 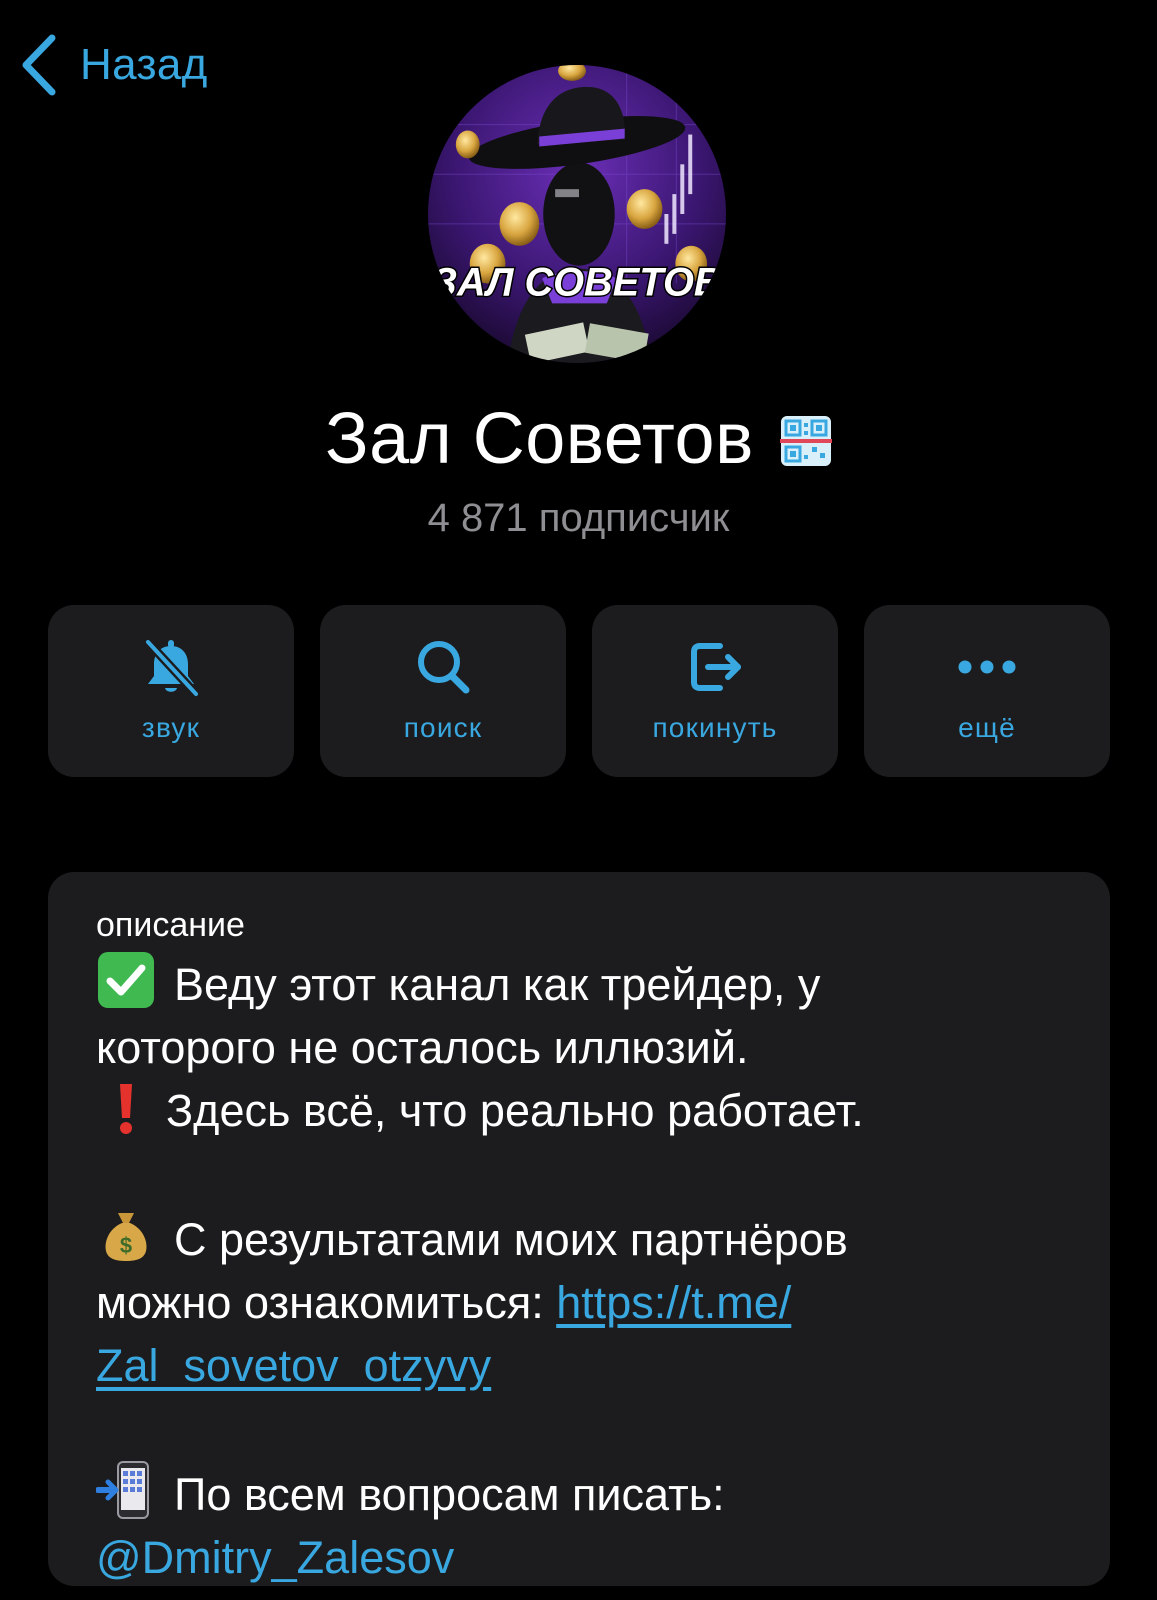 I want to click on channel-title: Зал Советов, so click(x=539, y=439).